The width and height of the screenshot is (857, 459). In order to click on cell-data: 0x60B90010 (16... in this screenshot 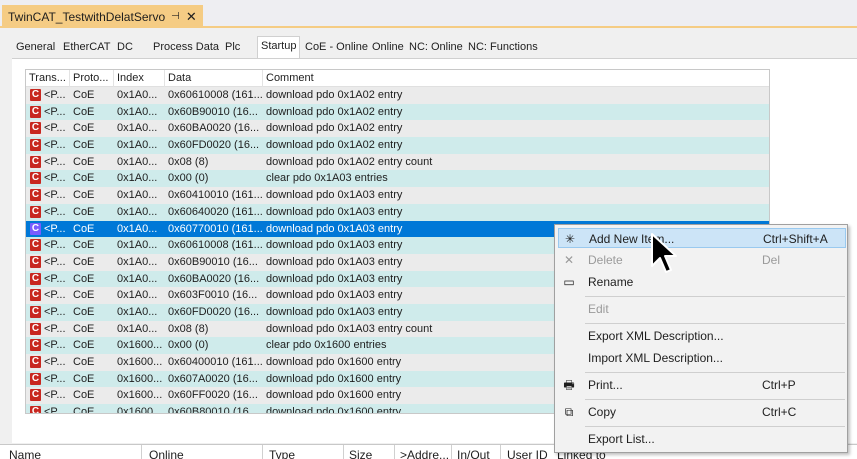, I will do `click(213, 111)`.